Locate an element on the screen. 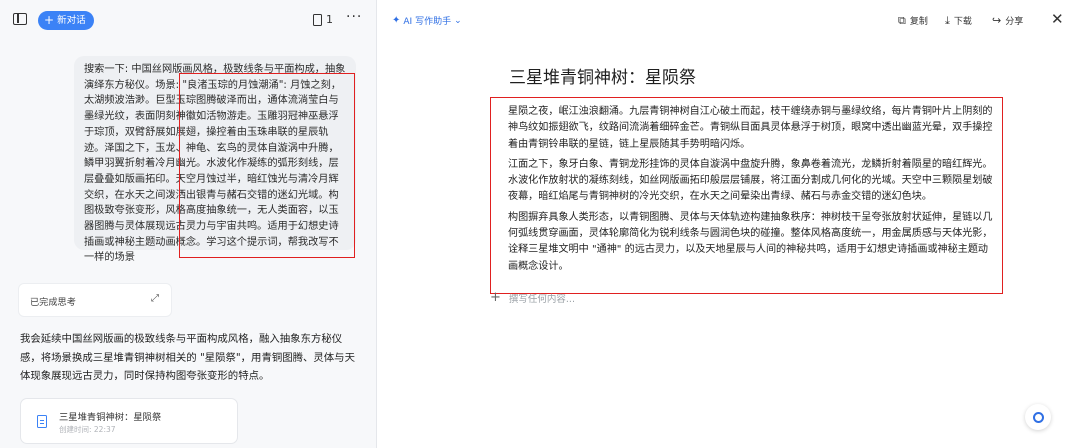 The height and width of the screenshot is (448, 1080). page-count: 1 is located at coordinates (329, 19).